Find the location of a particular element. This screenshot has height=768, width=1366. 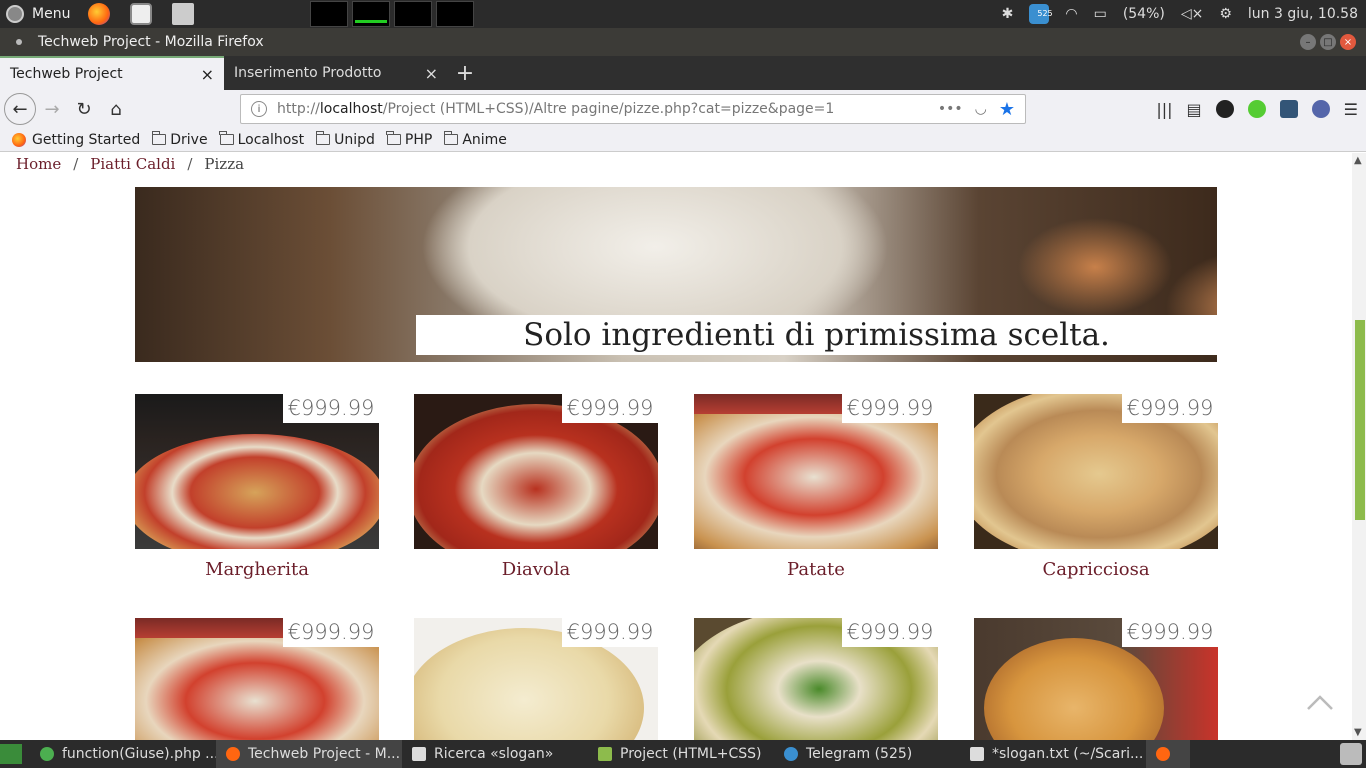

sidebar-icon: ▤ is located at coordinates (1194, 109).